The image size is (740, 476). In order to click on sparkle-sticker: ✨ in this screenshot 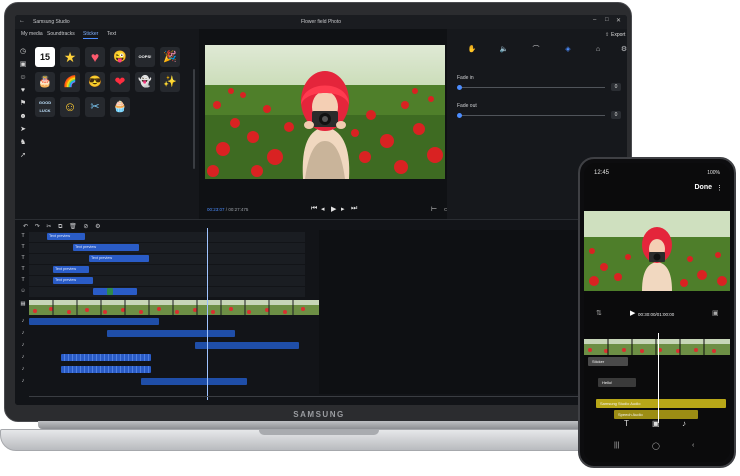, I will do `click(170, 82)`.